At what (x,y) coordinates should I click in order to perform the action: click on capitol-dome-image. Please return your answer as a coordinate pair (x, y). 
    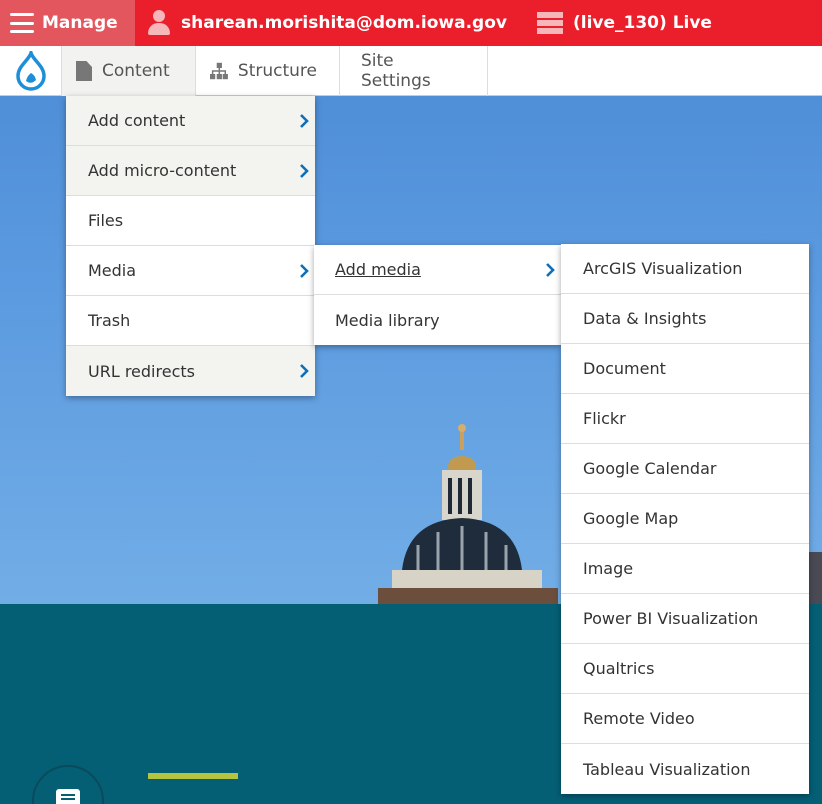
    Looking at the image, I should click on (468, 514).